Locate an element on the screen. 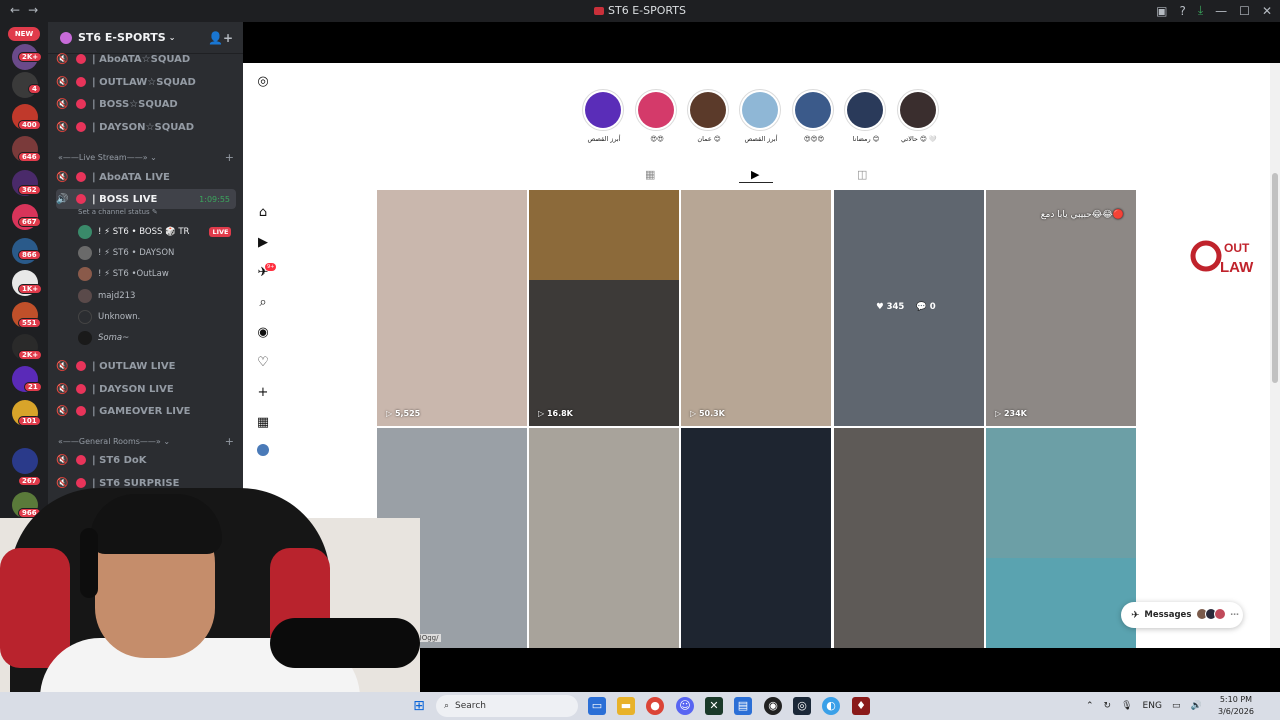 This screenshot has height=720, width=1280. channel-status: Set a channel status ✎ is located at coordinates (118, 212).